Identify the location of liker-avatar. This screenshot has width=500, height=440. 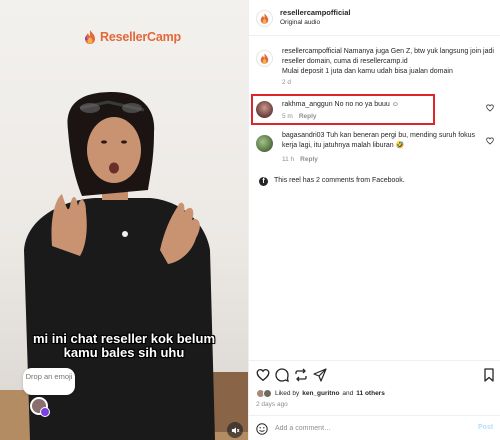
(267, 393).